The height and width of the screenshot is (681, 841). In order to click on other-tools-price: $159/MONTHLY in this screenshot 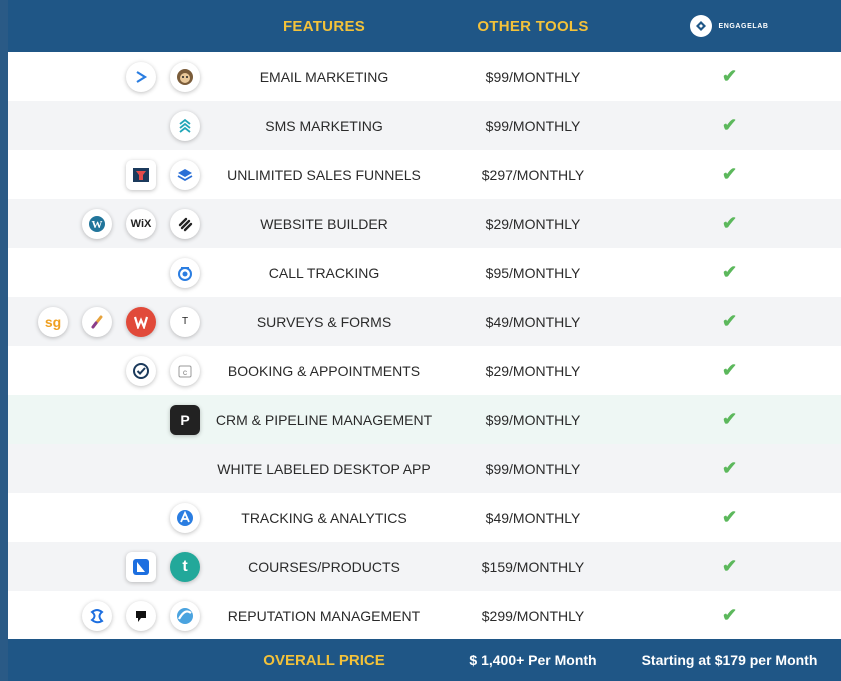, I will do `click(533, 566)`.